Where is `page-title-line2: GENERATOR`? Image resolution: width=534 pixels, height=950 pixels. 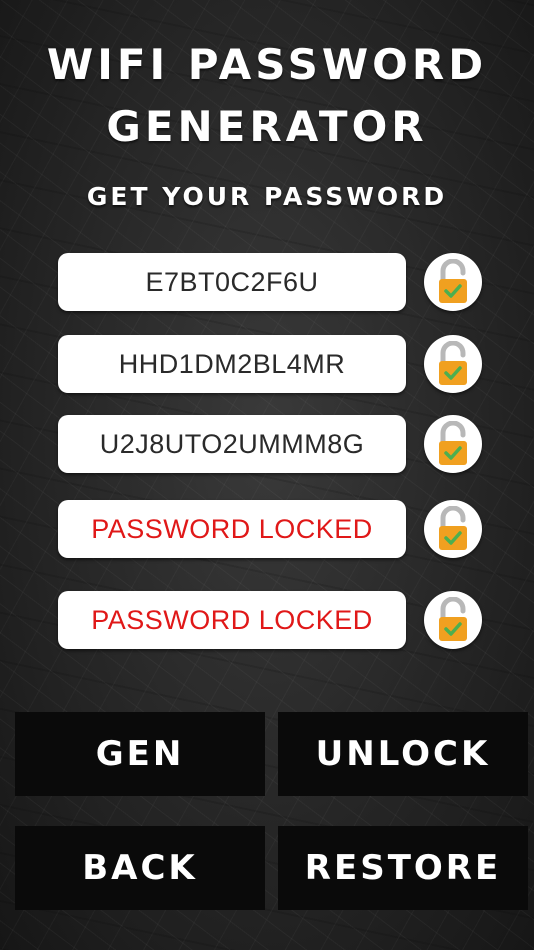
page-title-line2: GENERATOR is located at coordinates (267, 126).